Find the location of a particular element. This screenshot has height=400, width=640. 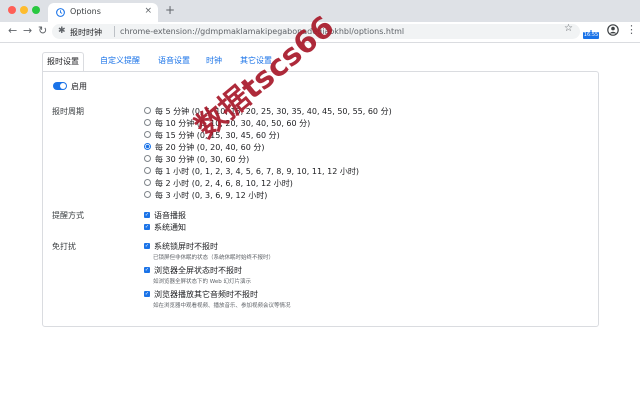

period-option-label: 每 10 分钟 (0, 10, 20, 30, 40, 50, 60 分) is located at coordinates (233, 123).